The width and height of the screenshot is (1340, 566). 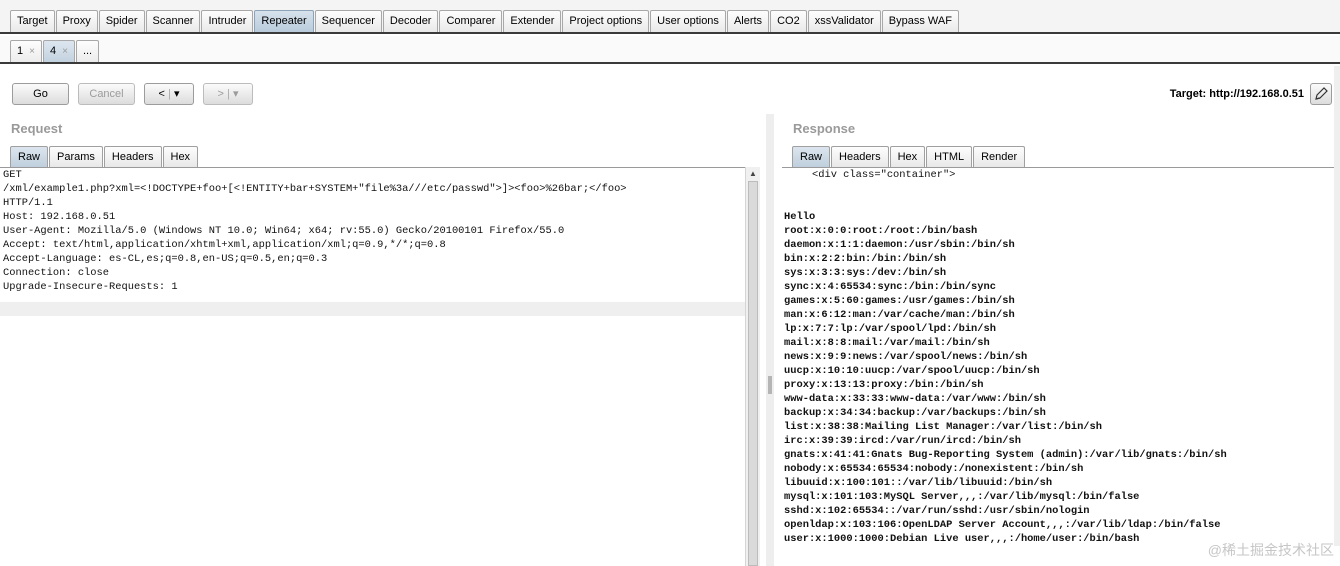 What do you see at coordinates (860, 156) in the screenshot?
I see `response-tab-headers: Headers` at bounding box center [860, 156].